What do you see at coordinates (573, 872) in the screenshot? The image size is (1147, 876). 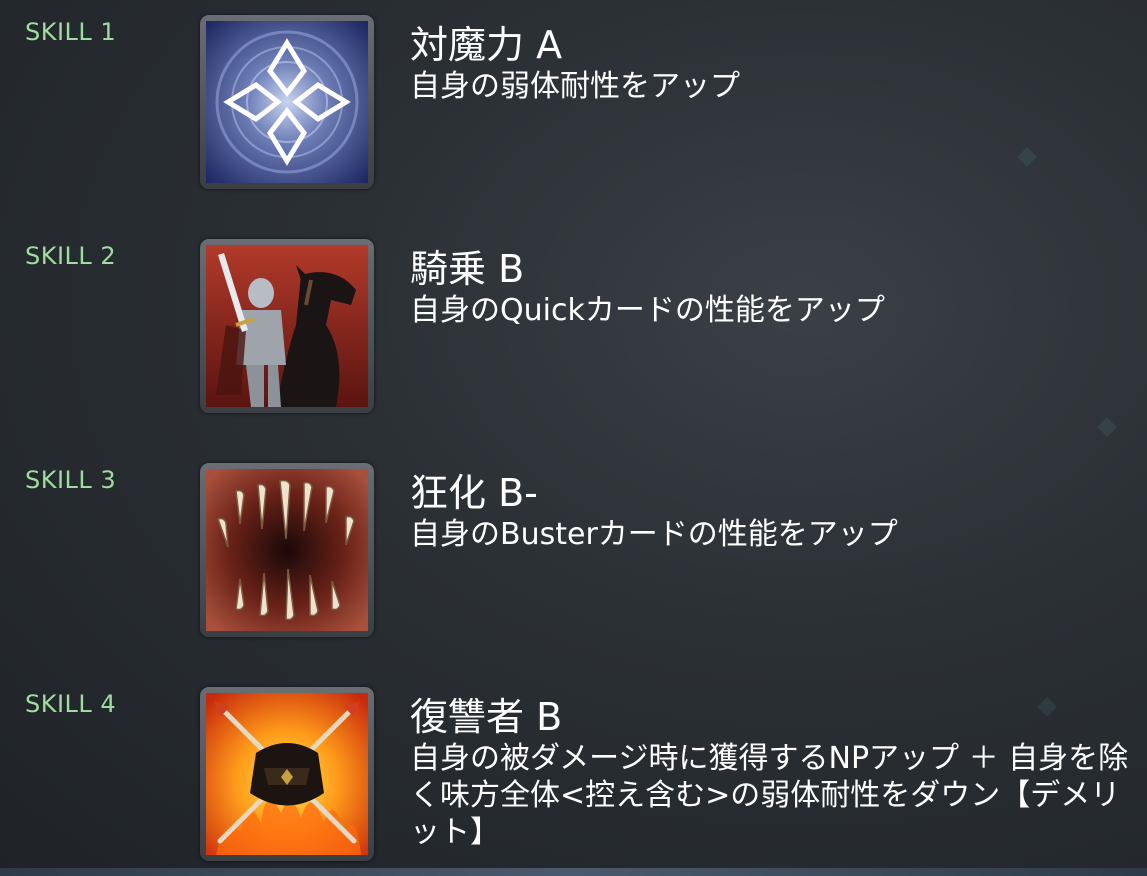 I see `bottom-border-bar` at bounding box center [573, 872].